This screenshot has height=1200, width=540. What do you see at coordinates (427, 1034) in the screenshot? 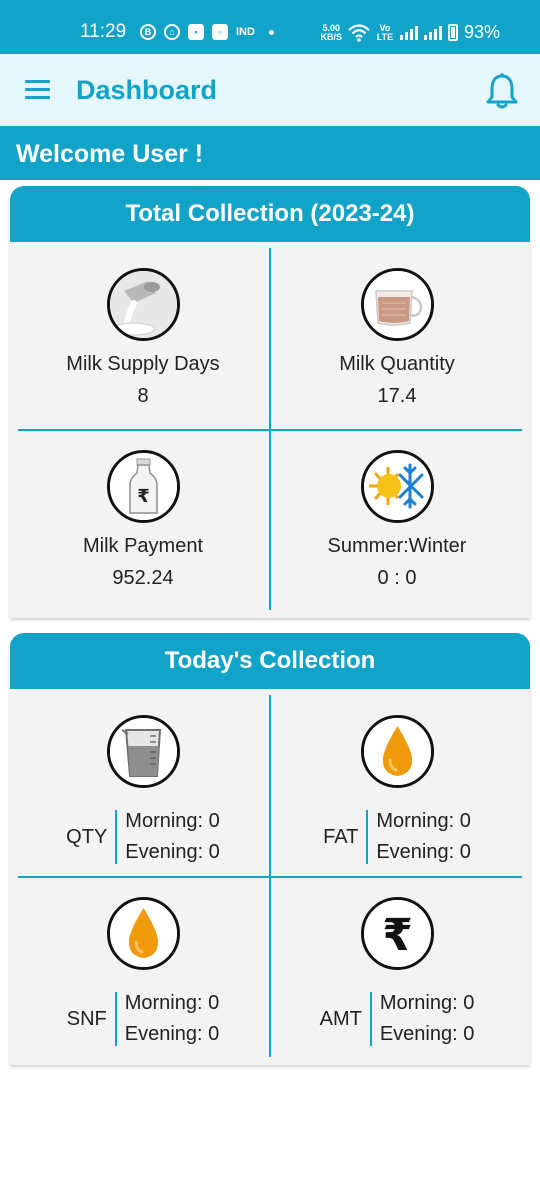
I see `amt-evening: Evening: 0` at bounding box center [427, 1034].